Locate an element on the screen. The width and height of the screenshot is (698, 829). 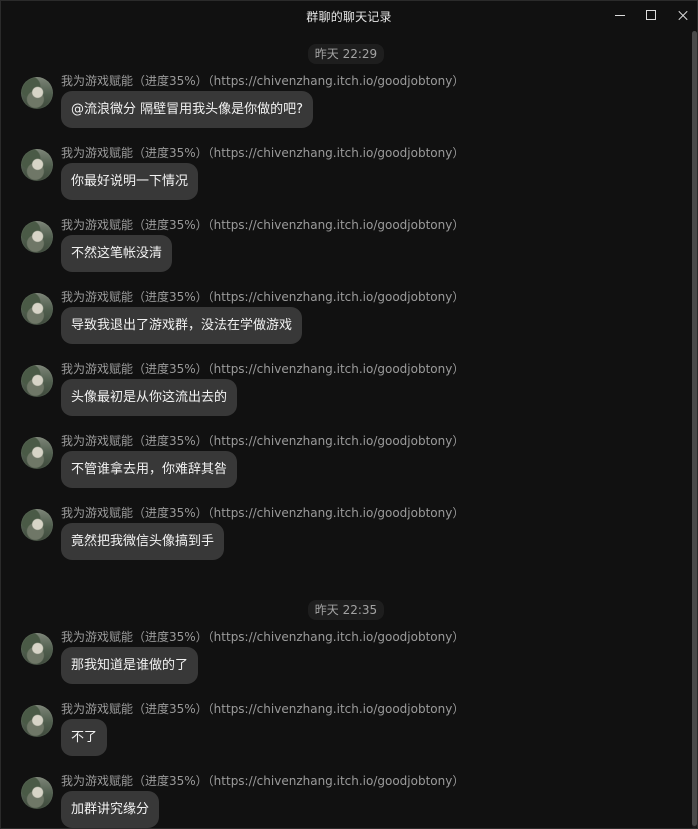
timestamp-pill: 昨天 22:29 is located at coordinates (346, 54).